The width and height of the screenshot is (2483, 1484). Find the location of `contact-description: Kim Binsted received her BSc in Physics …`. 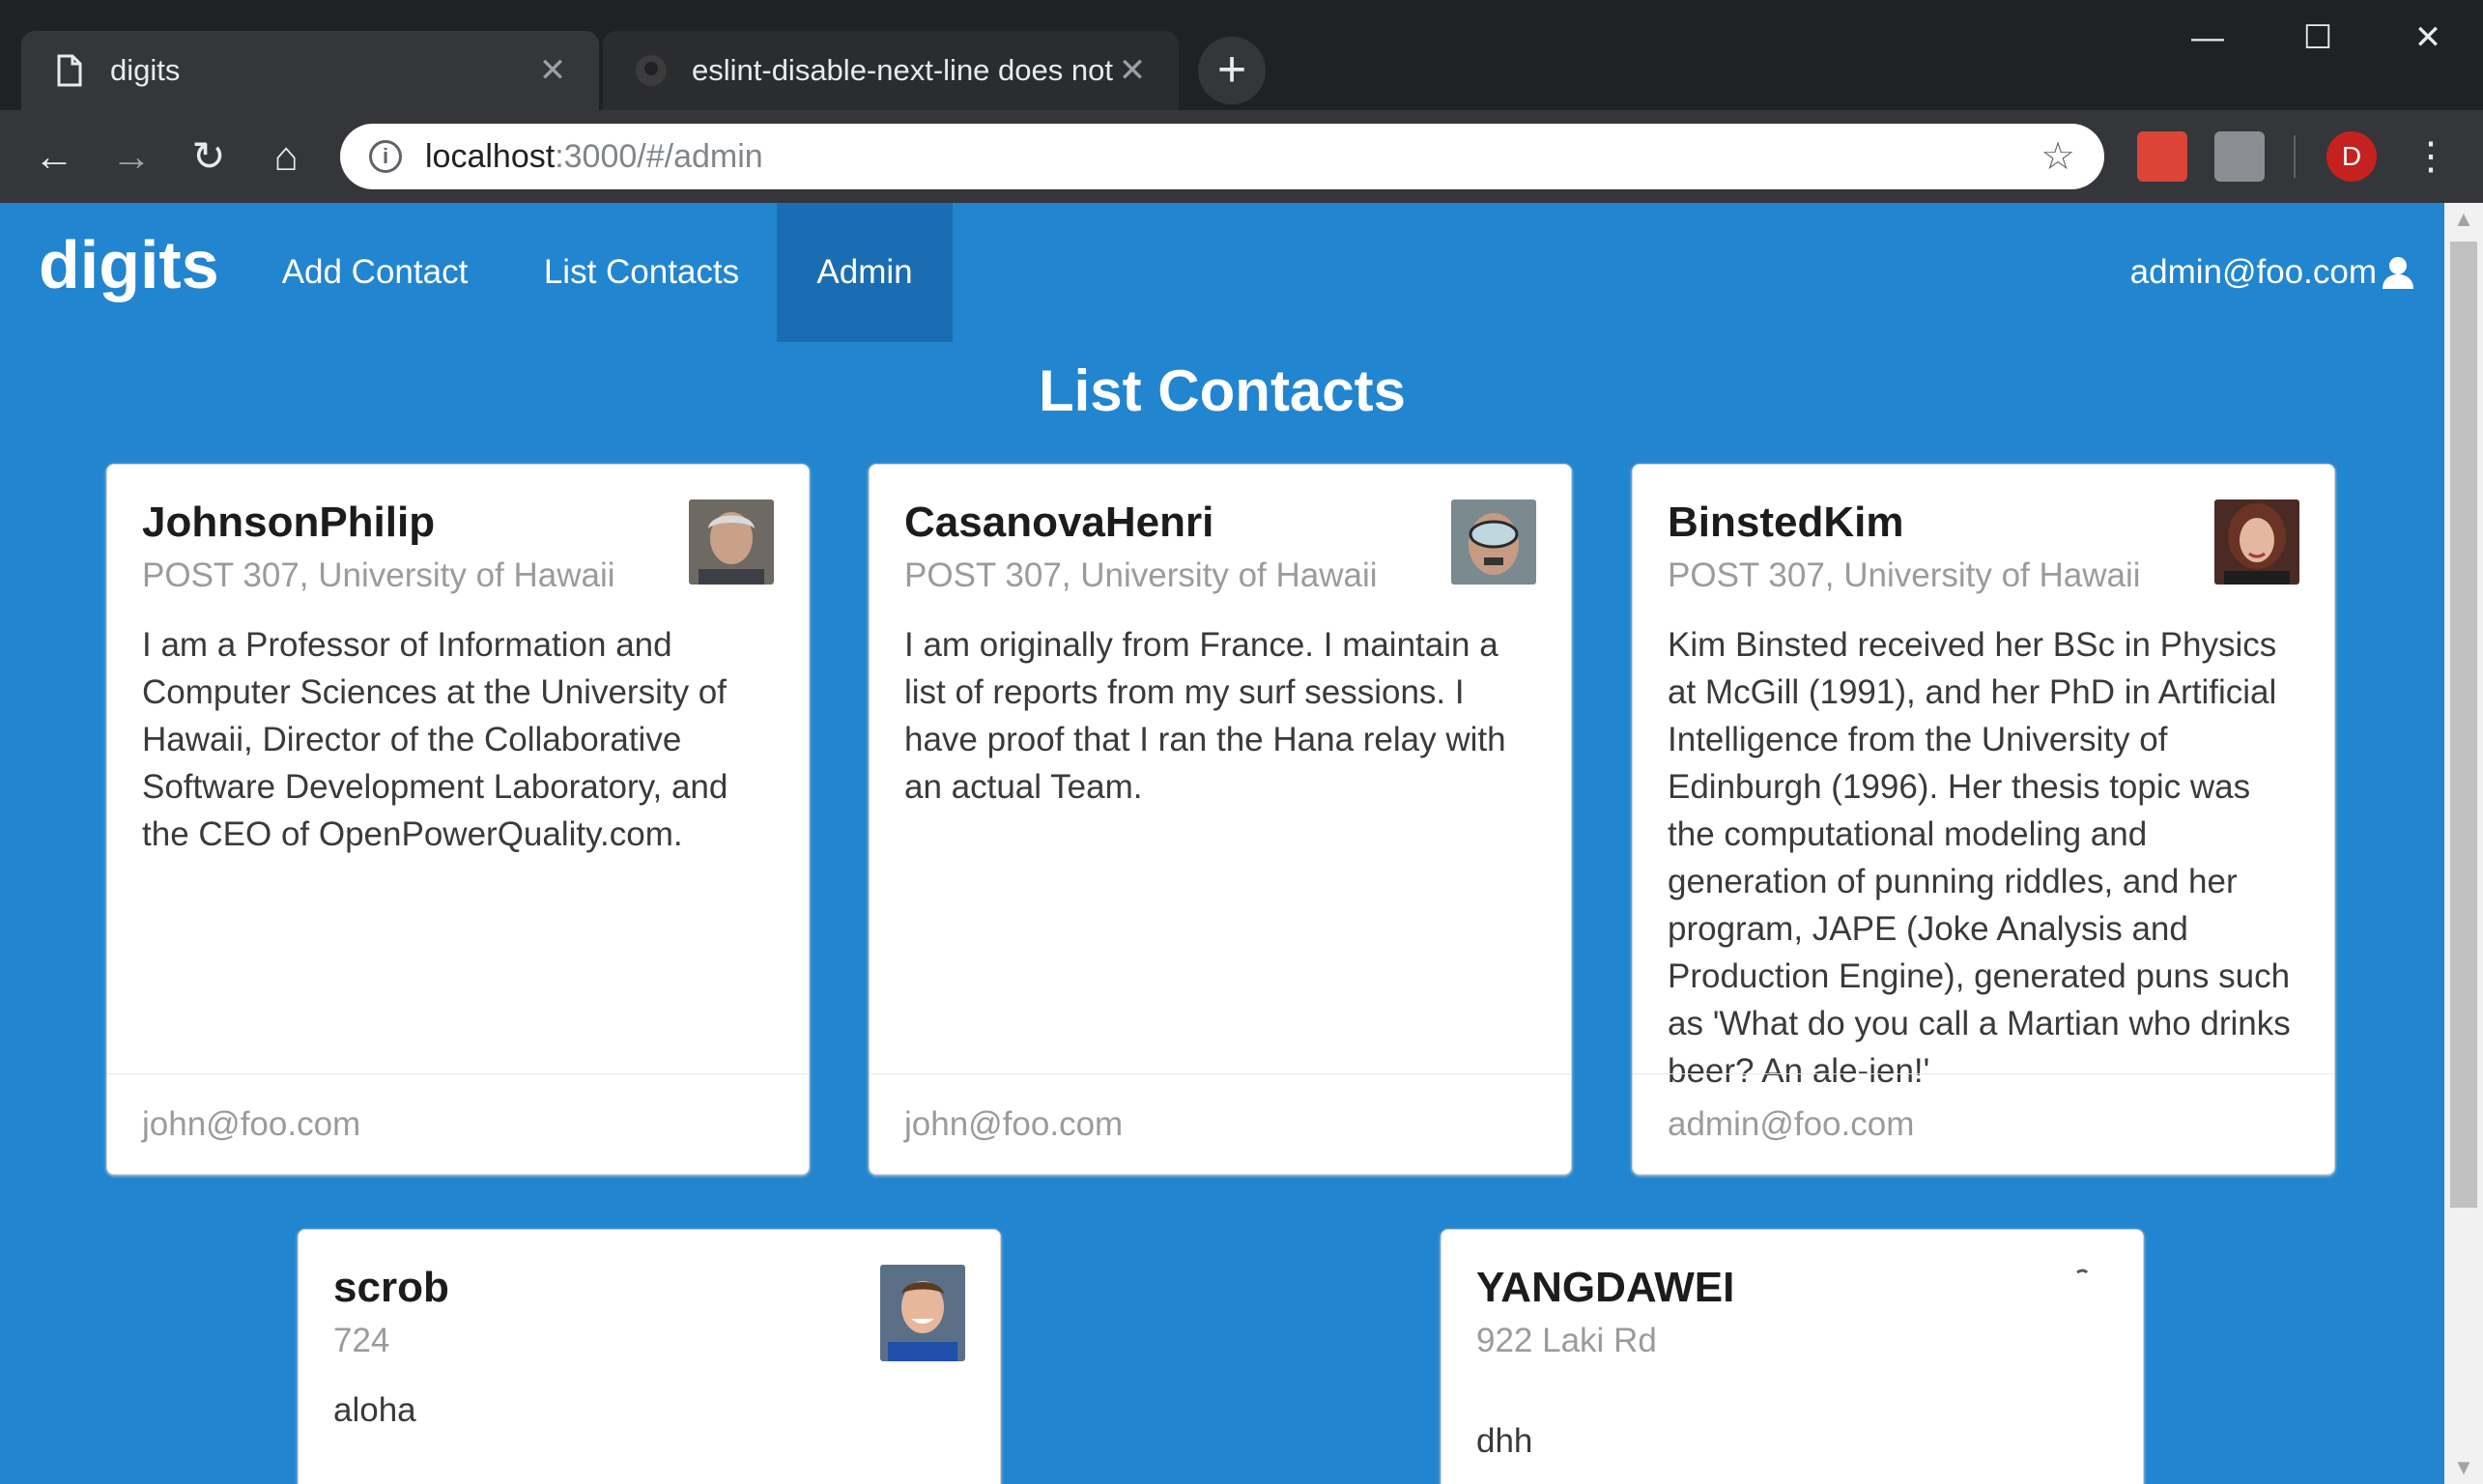

contact-description: Kim Binsted received her BSc in Physics … is located at coordinates (1979, 858).